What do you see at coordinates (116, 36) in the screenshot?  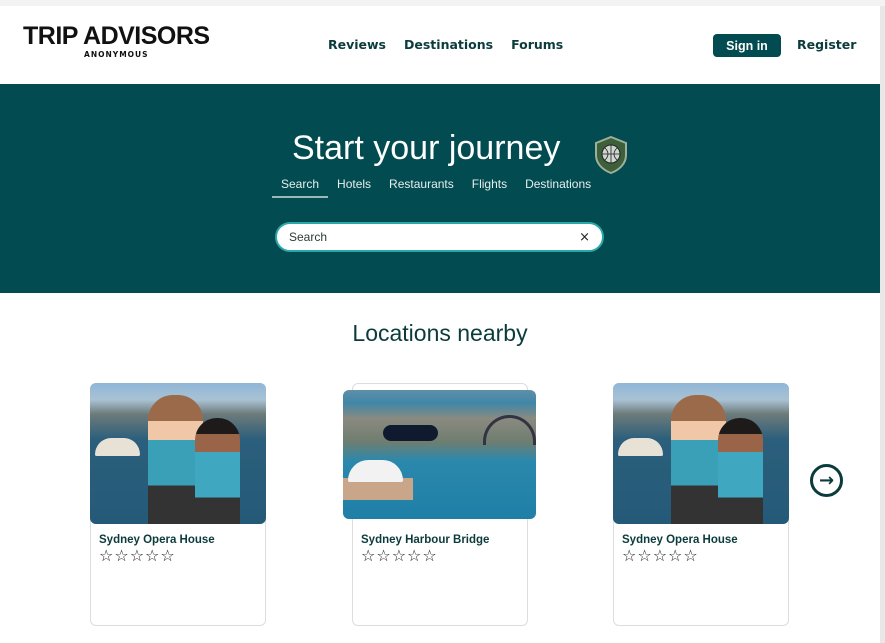 I see `logo-title: TRIP ADVISORS` at bounding box center [116, 36].